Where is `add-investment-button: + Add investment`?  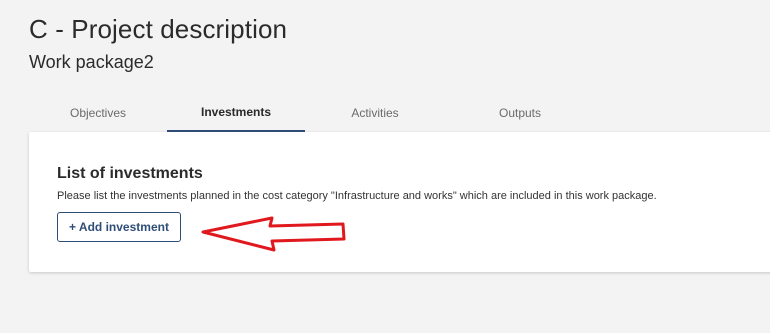
add-investment-button: + Add investment is located at coordinates (119, 227).